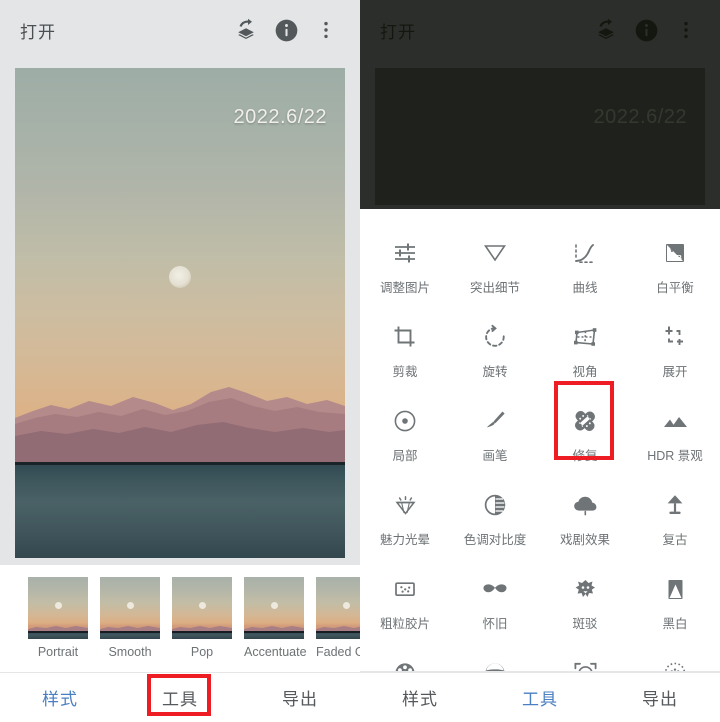 The width and height of the screenshot is (720, 722). What do you see at coordinates (680, 257) in the screenshot?
I see `svg-text: B` at bounding box center [680, 257].